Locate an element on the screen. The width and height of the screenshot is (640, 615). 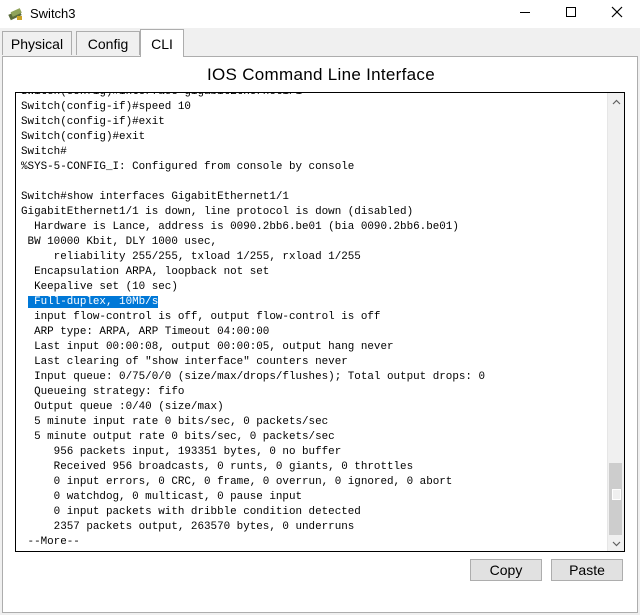
terminal-line: Encapsulation ARPA, loopback not set is located at coordinates (145, 272).